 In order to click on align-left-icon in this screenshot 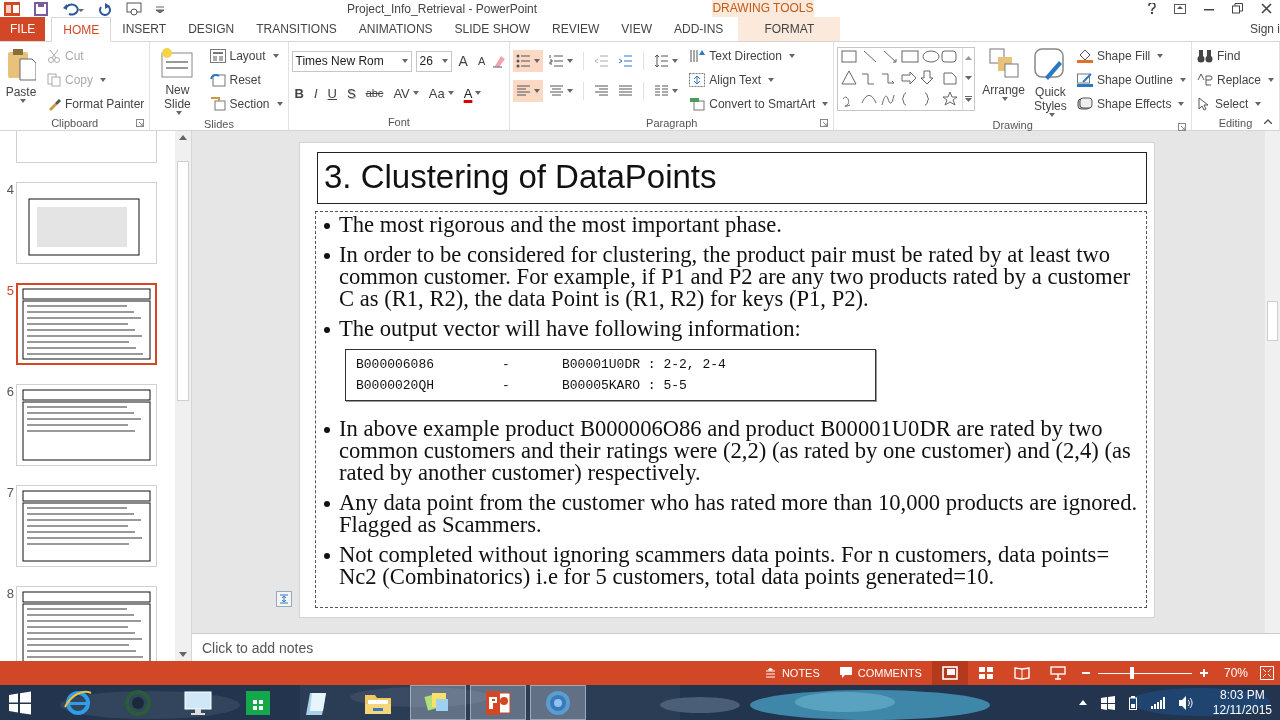, I will do `click(524, 91)`.